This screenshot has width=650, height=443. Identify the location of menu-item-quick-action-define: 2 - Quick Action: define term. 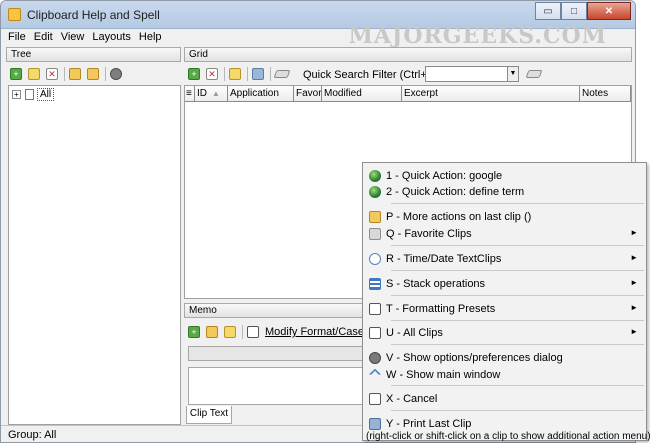
(504, 191).